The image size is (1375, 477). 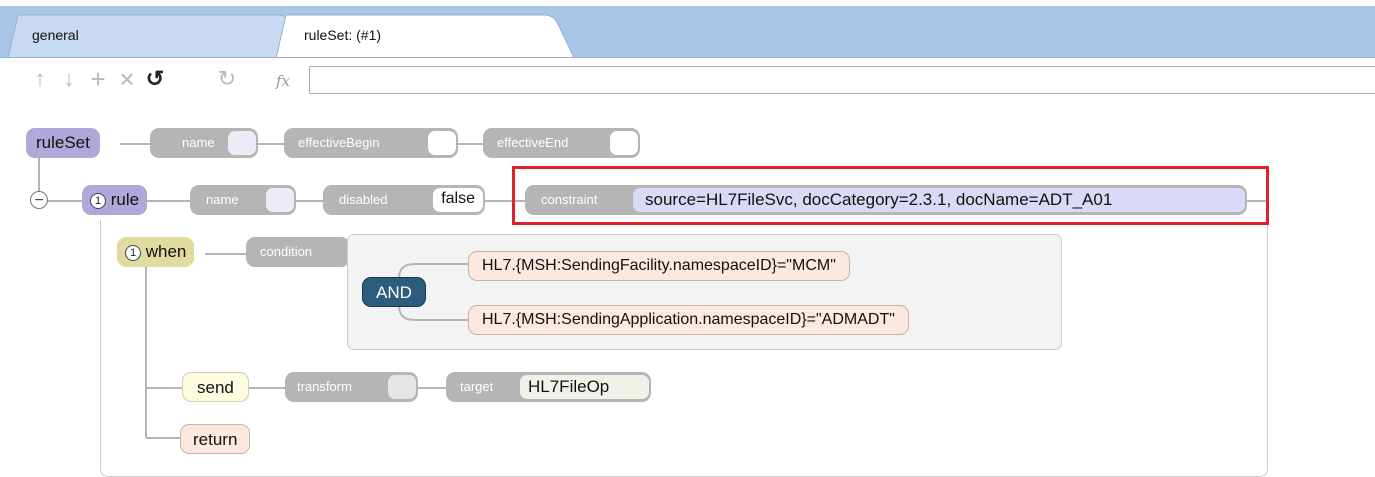 I want to click on ruleset-effectivebegin-field: effectiveBegin, so click(x=371, y=143).